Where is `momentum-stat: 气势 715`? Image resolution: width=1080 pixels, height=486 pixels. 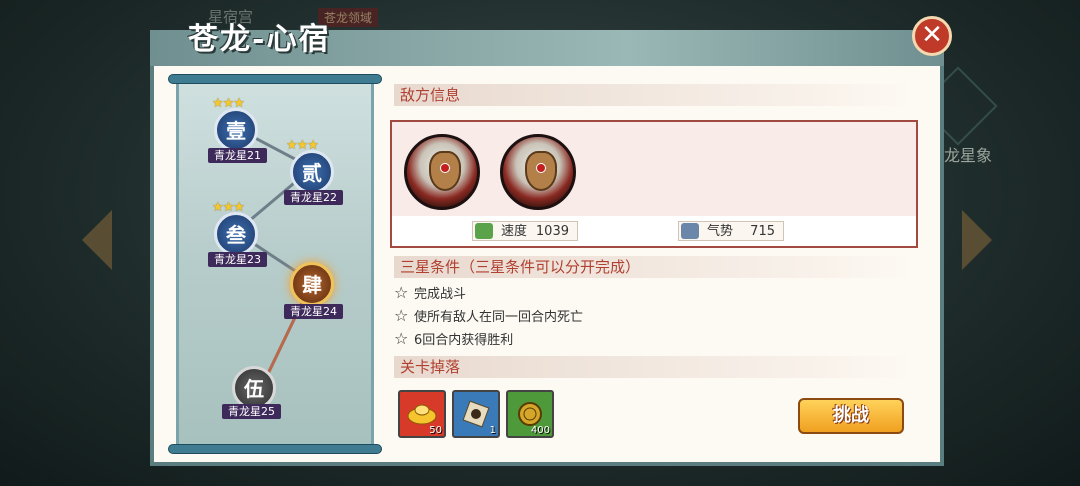
momentum-stat: 气势 715 is located at coordinates (731, 231).